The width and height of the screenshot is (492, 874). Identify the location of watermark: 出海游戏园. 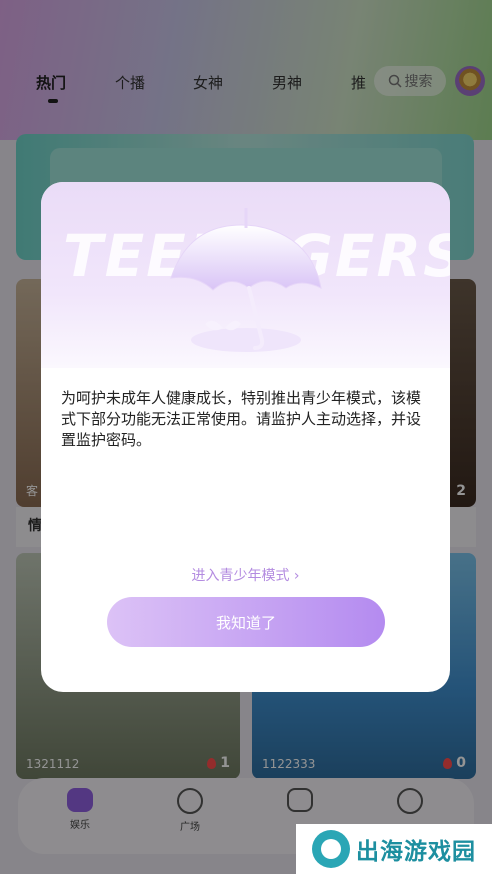
(394, 849).